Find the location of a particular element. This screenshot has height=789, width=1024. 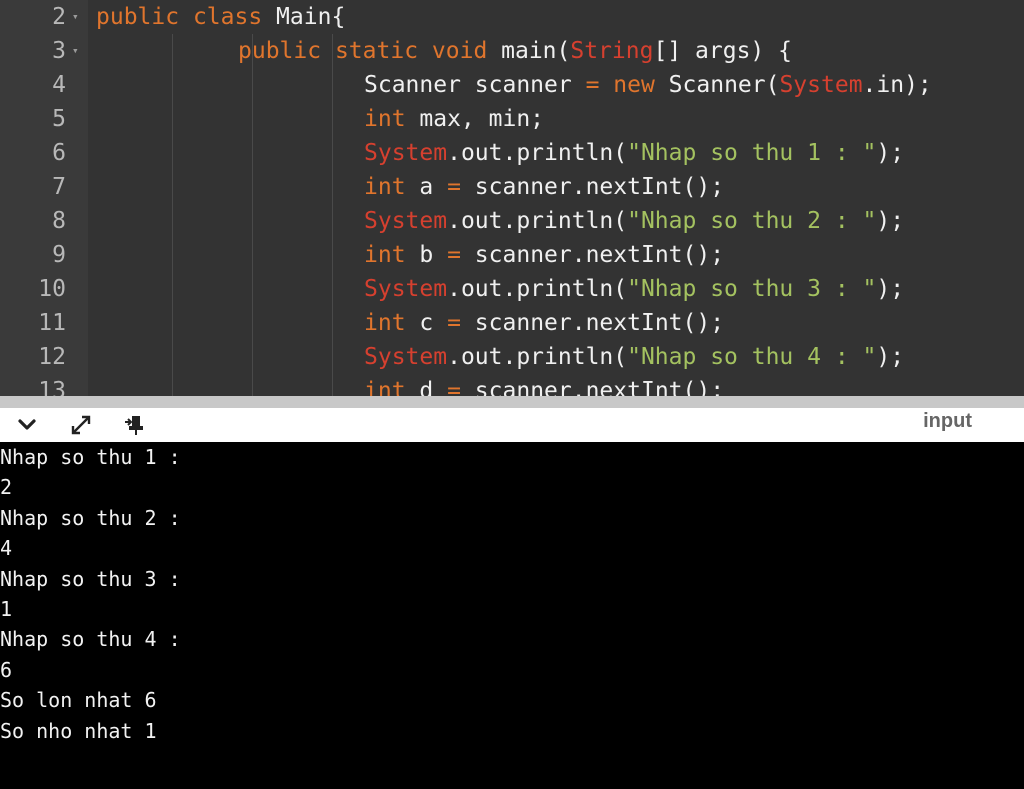

code-token: b is located at coordinates (426, 255).